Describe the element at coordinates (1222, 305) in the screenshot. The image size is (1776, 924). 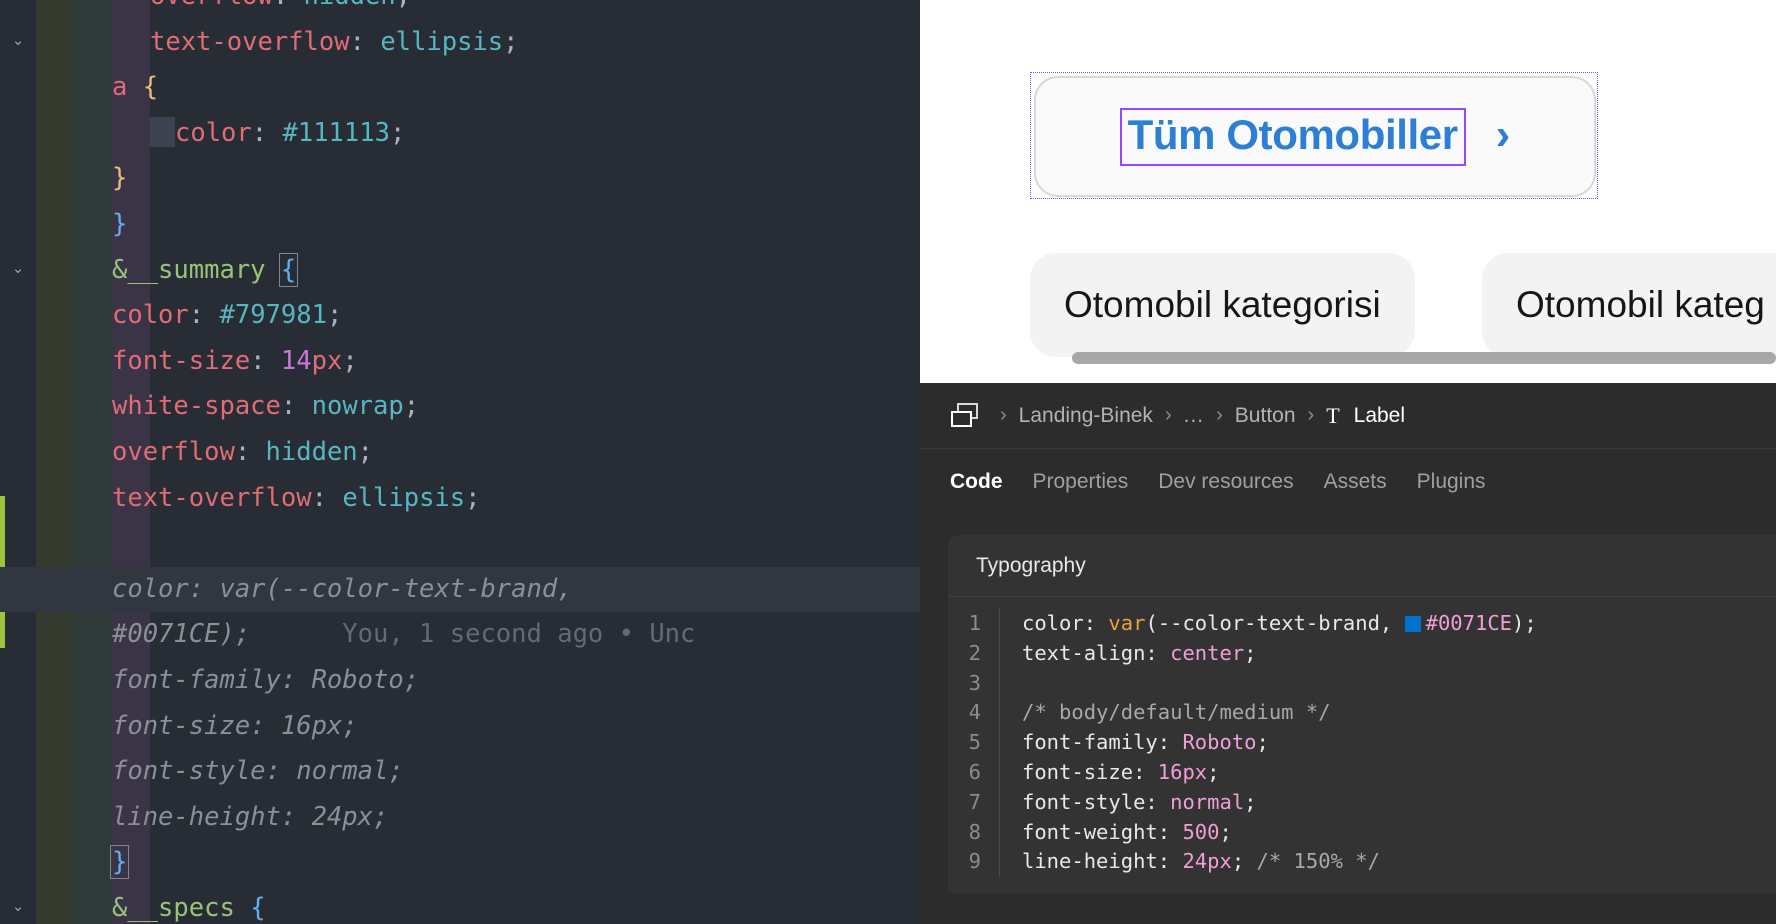
I see `category-chip-1: Otomobil kategorisi` at that location.